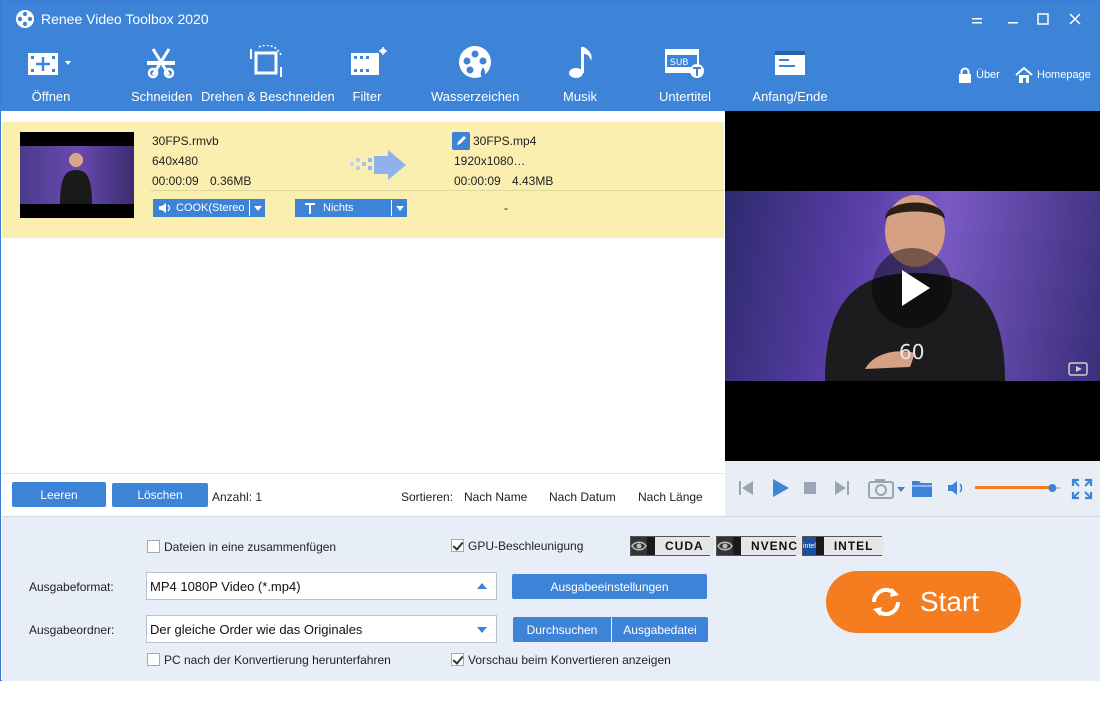 This screenshot has height=726, width=1100. I want to click on clear-button: Leeren, so click(59, 494).